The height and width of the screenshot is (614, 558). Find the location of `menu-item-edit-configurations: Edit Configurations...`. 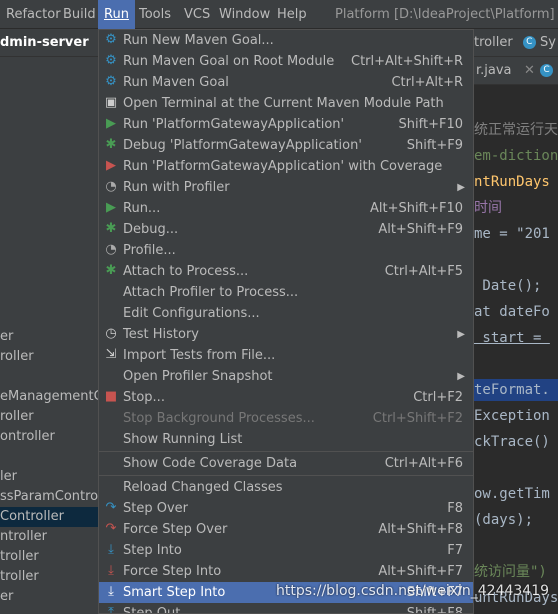

menu-item-edit-configurations: Edit Configurations... is located at coordinates (286, 313).